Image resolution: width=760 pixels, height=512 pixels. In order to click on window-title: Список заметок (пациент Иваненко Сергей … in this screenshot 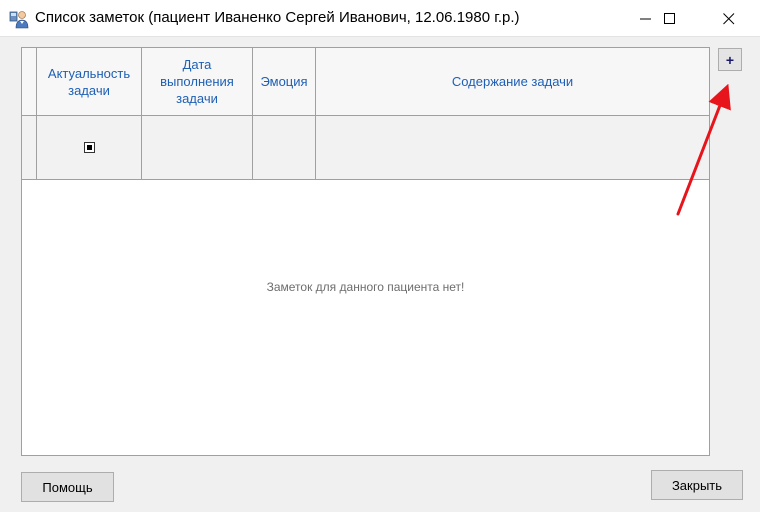, I will do `click(277, 17)`.